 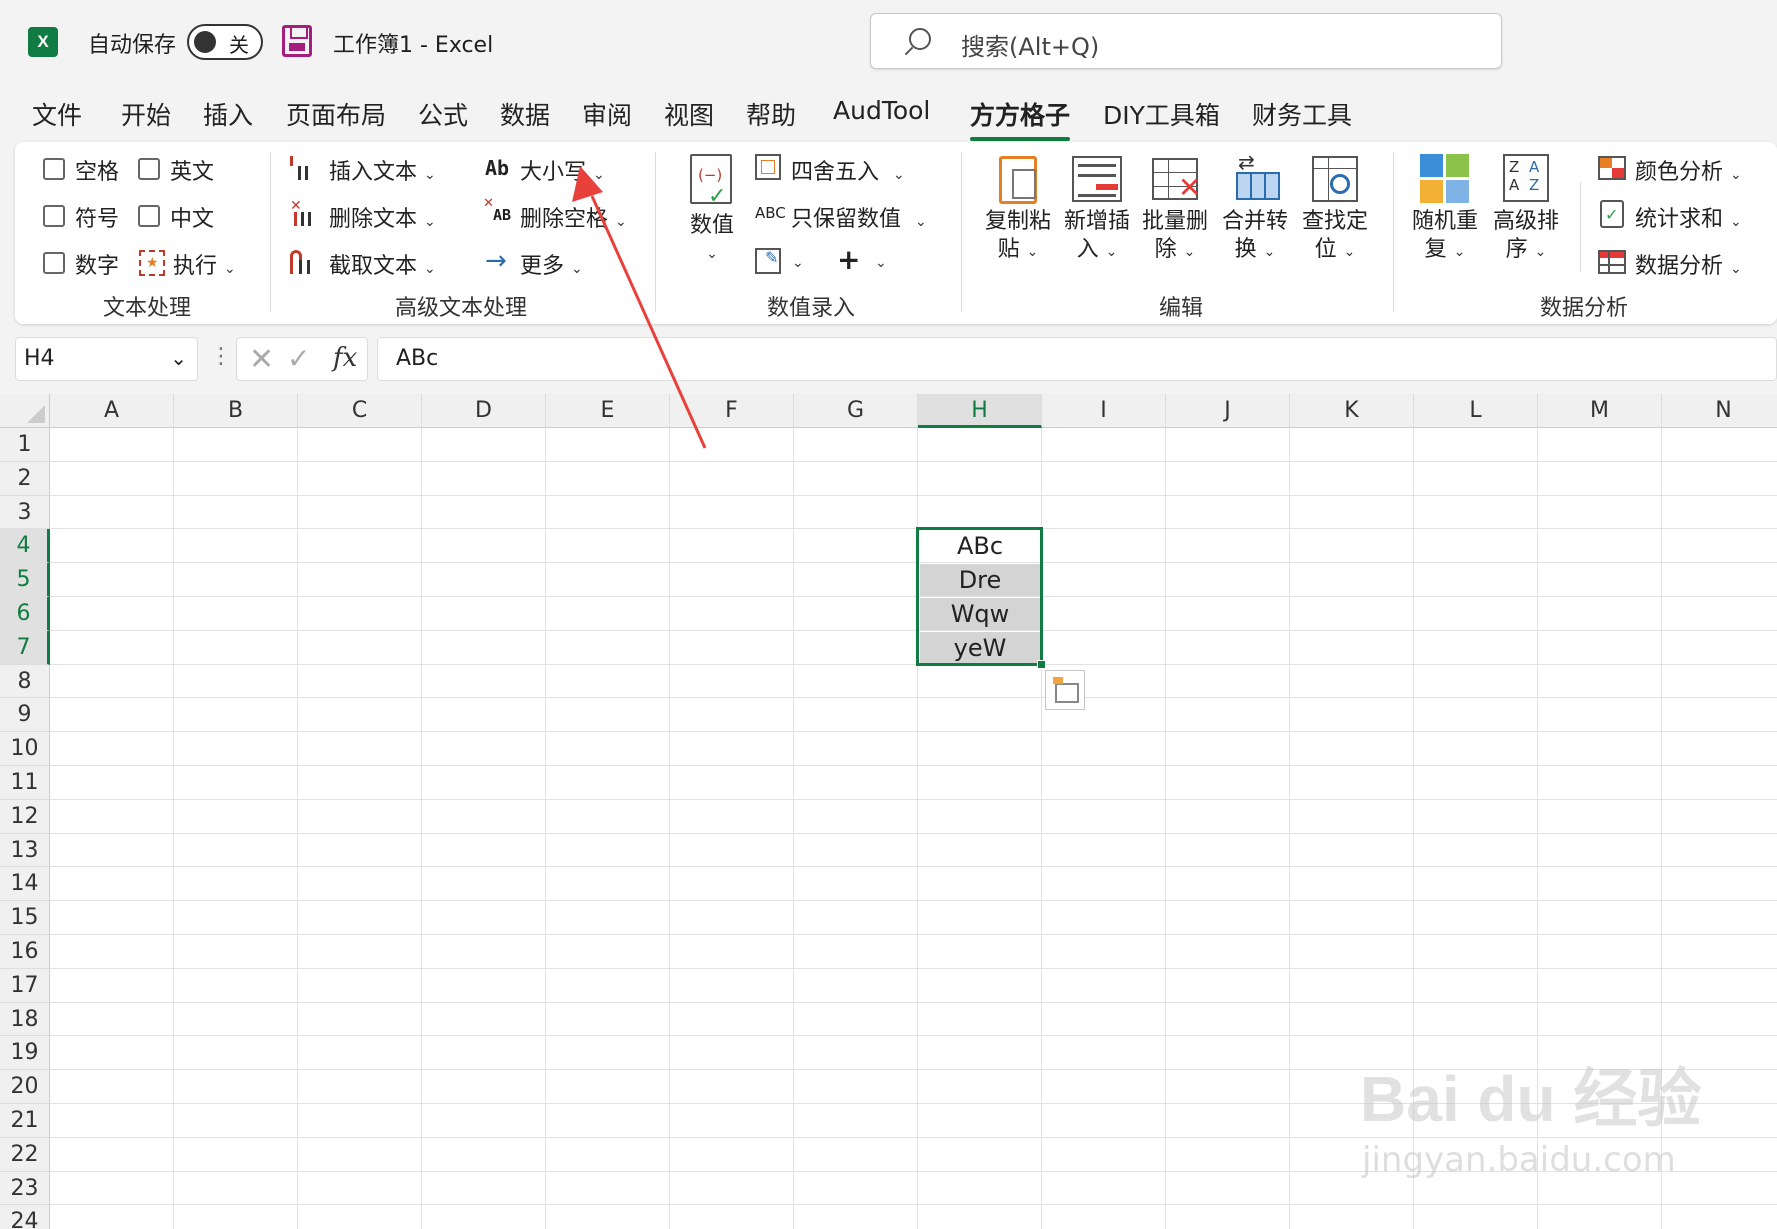 What do you see at coordinates (228, 114) in the screenshot?
I see `tab-insert: 插入` at bounding box center [228, 114].